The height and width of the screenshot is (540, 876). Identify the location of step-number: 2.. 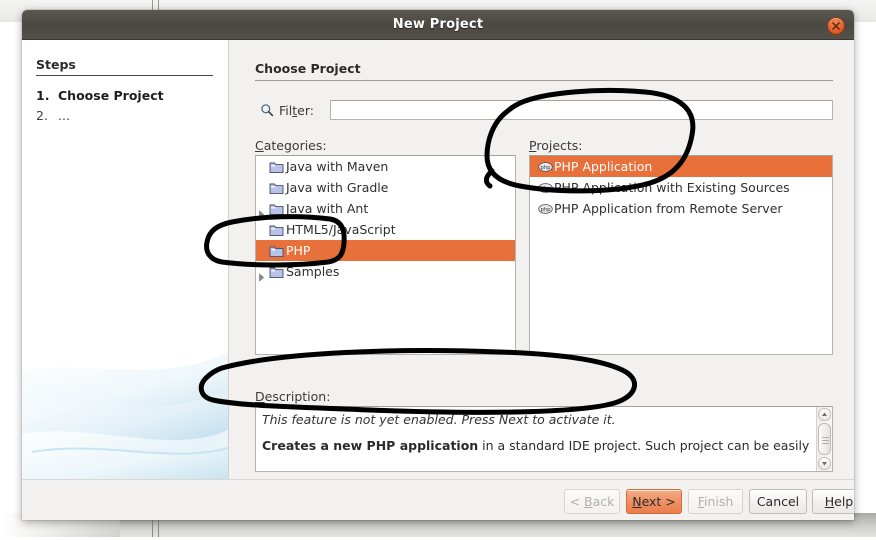
(42, 115).